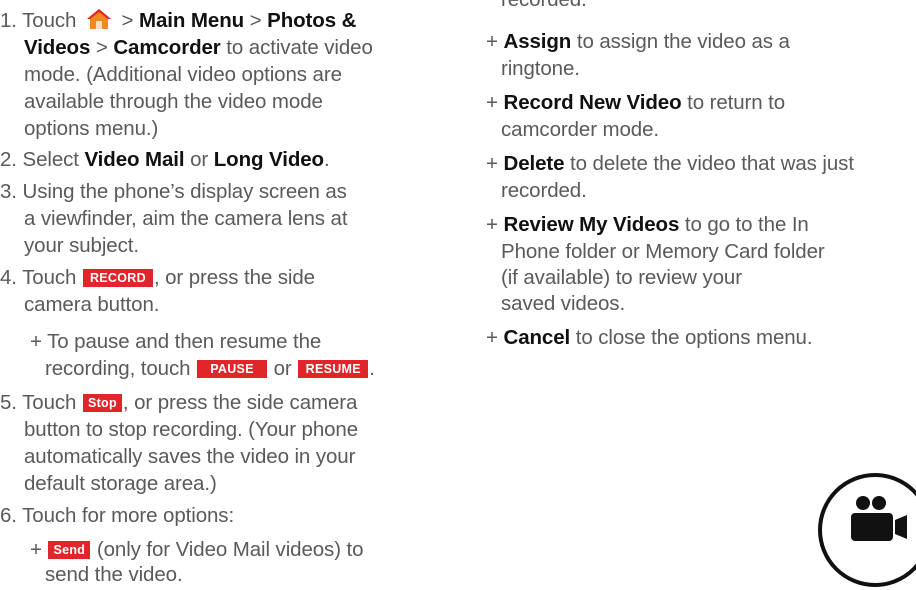  I want to click on step-6-line-1: 6. Touch for more options:, so click(117, 515).